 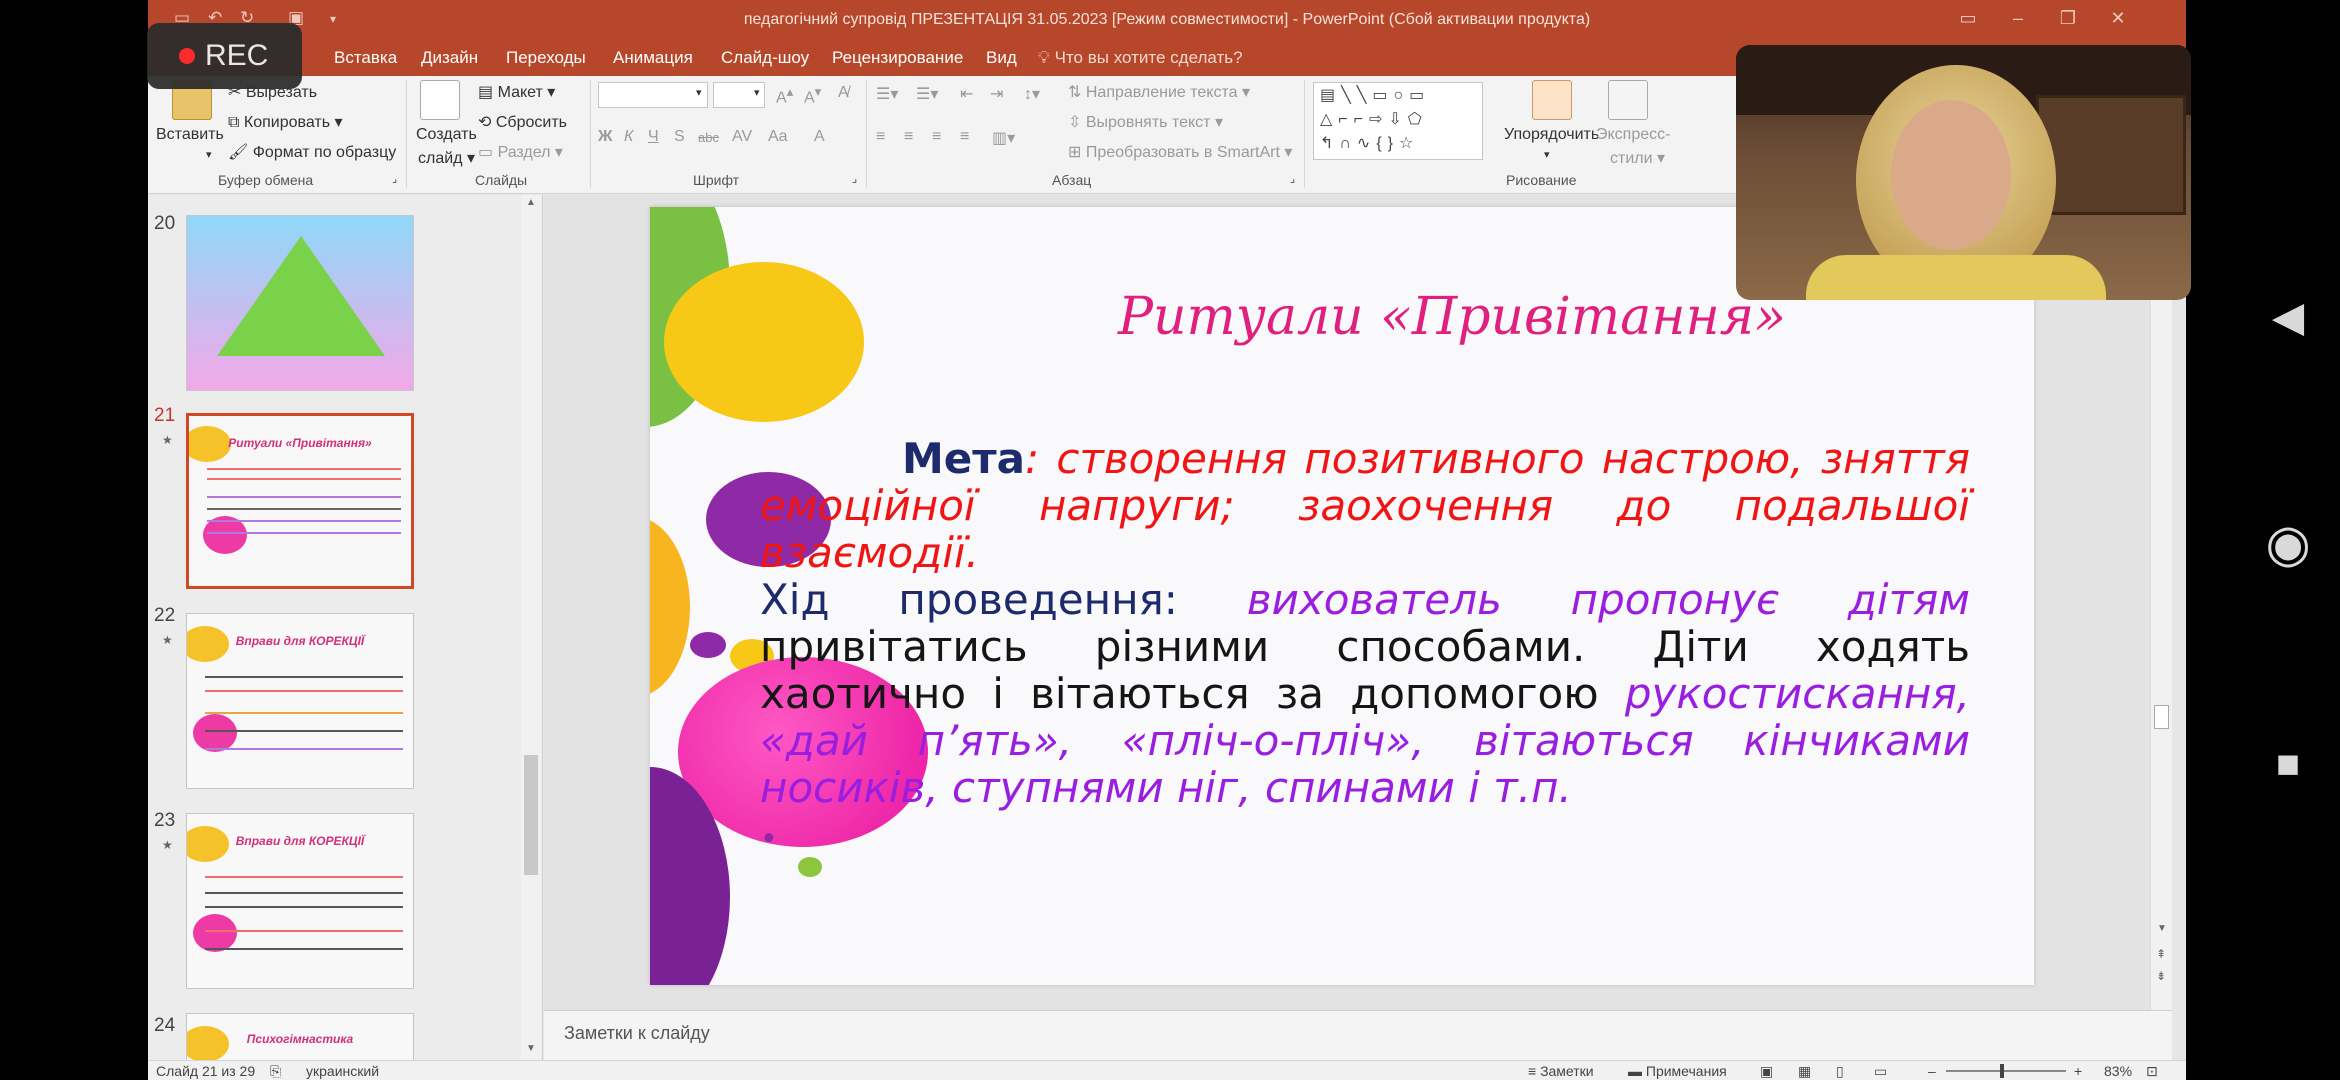 What do you see at coordinates (708, 137) in the screenshot?
I see `strikethrough-button: abc` at bounding box center [708, 137].